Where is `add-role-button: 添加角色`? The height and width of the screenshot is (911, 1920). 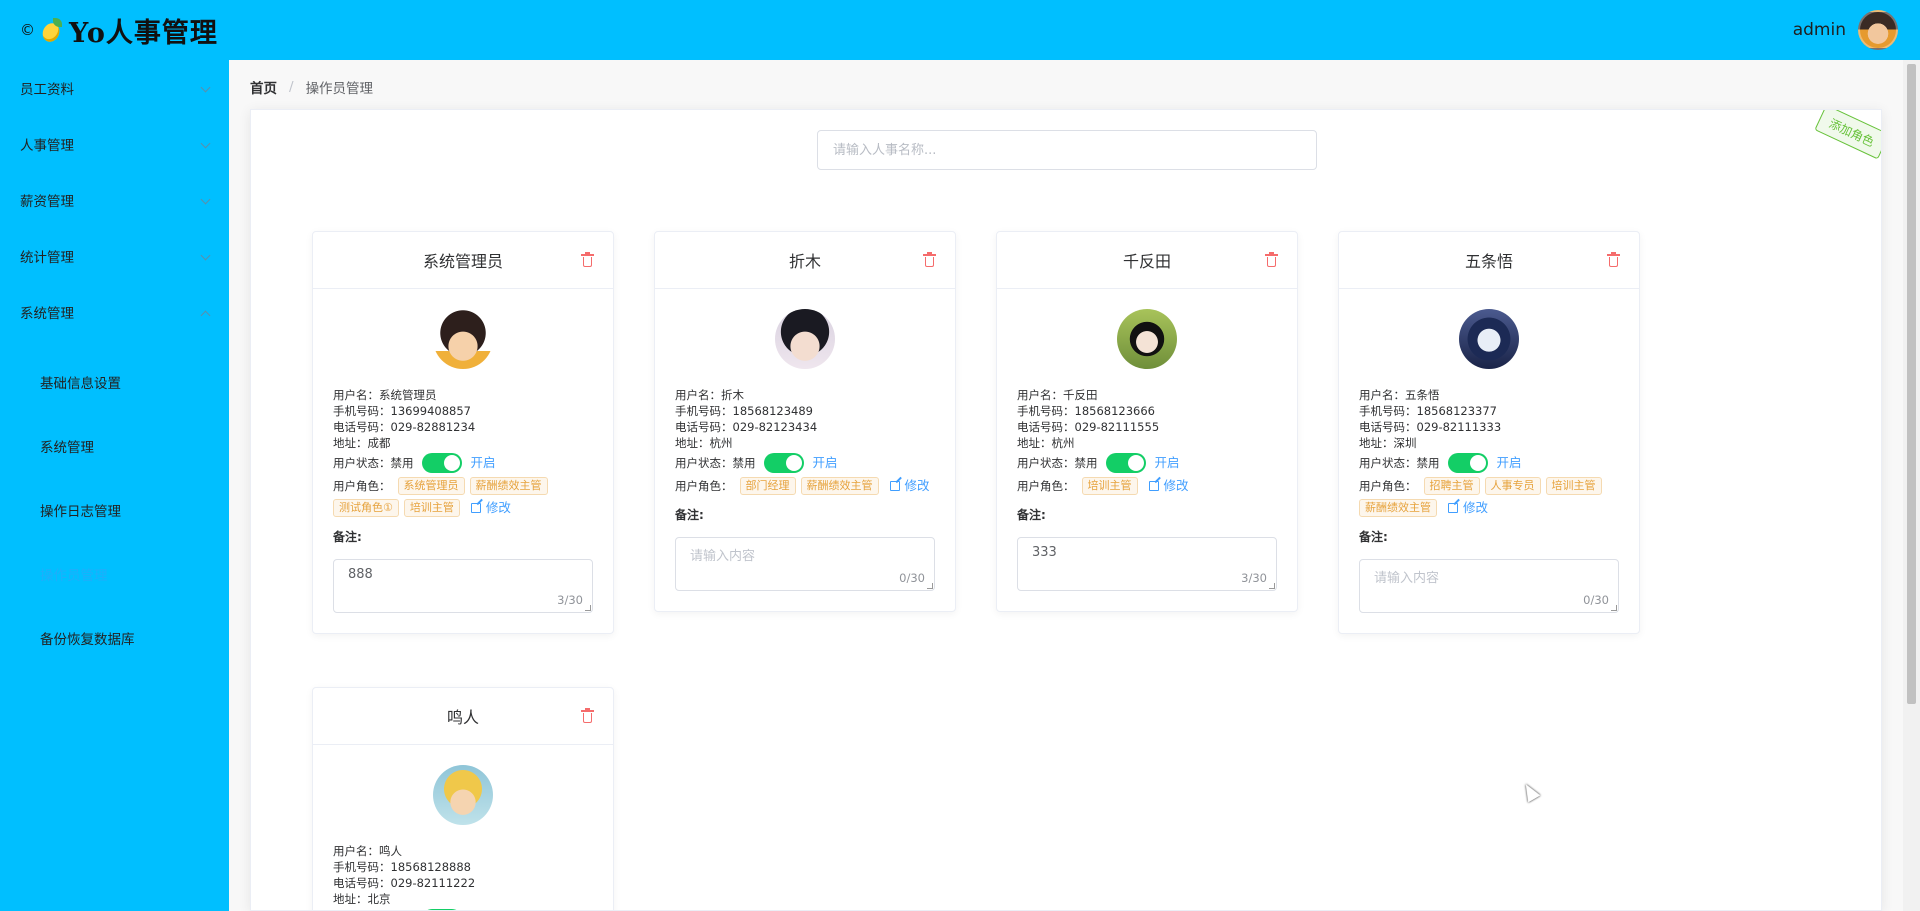 add-role-button: 添加角色 is located at coordinates (1847, 135).